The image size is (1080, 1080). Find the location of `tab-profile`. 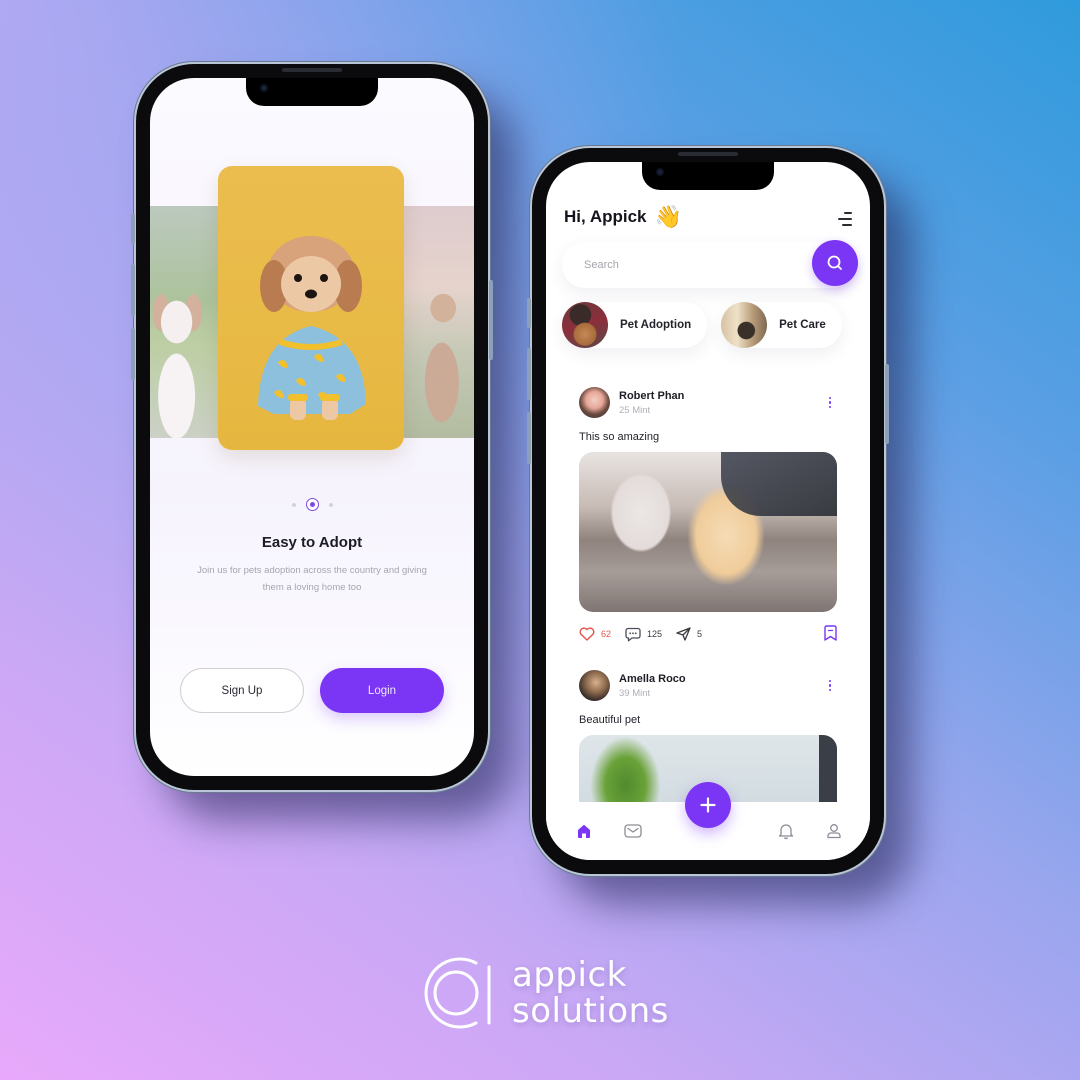

tab-profile is located at coordinates (834, 831).